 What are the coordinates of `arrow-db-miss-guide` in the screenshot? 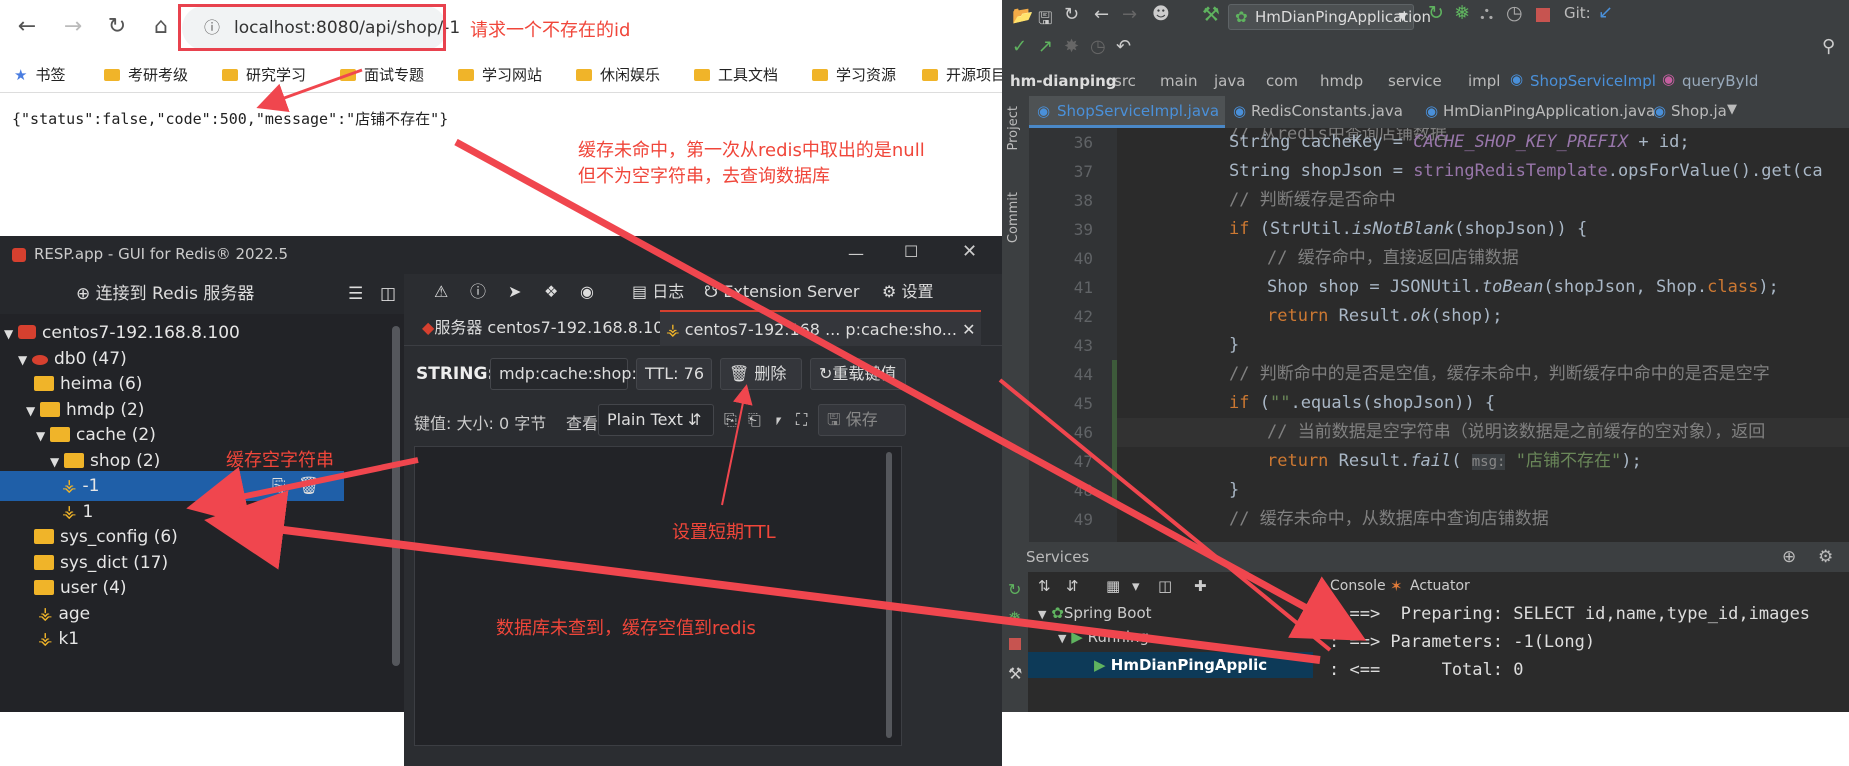 It's located at (1165, 515).